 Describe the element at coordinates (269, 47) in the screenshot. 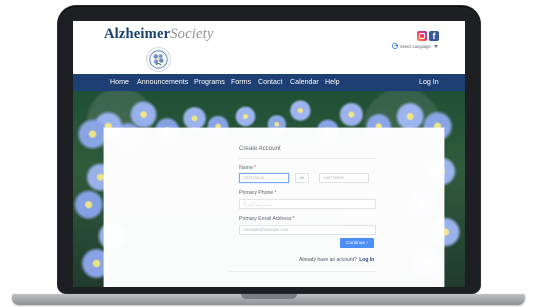

I see `site-header: AlzheimerSociety f Select Language` at that location.